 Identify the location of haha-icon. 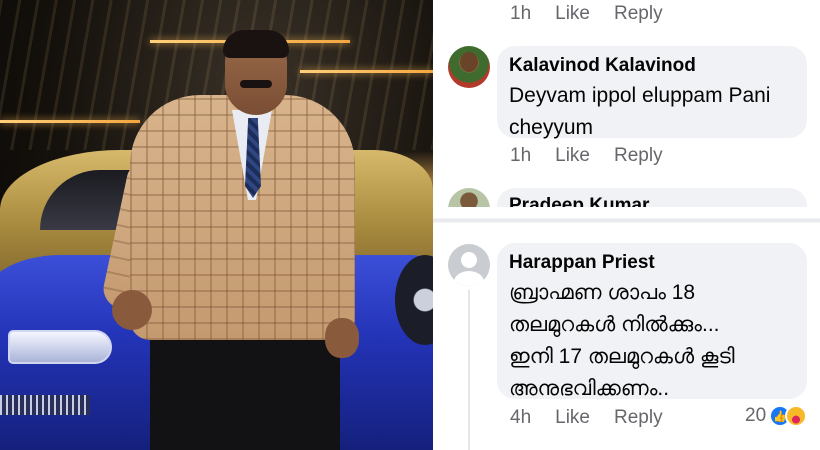
(796, 416).